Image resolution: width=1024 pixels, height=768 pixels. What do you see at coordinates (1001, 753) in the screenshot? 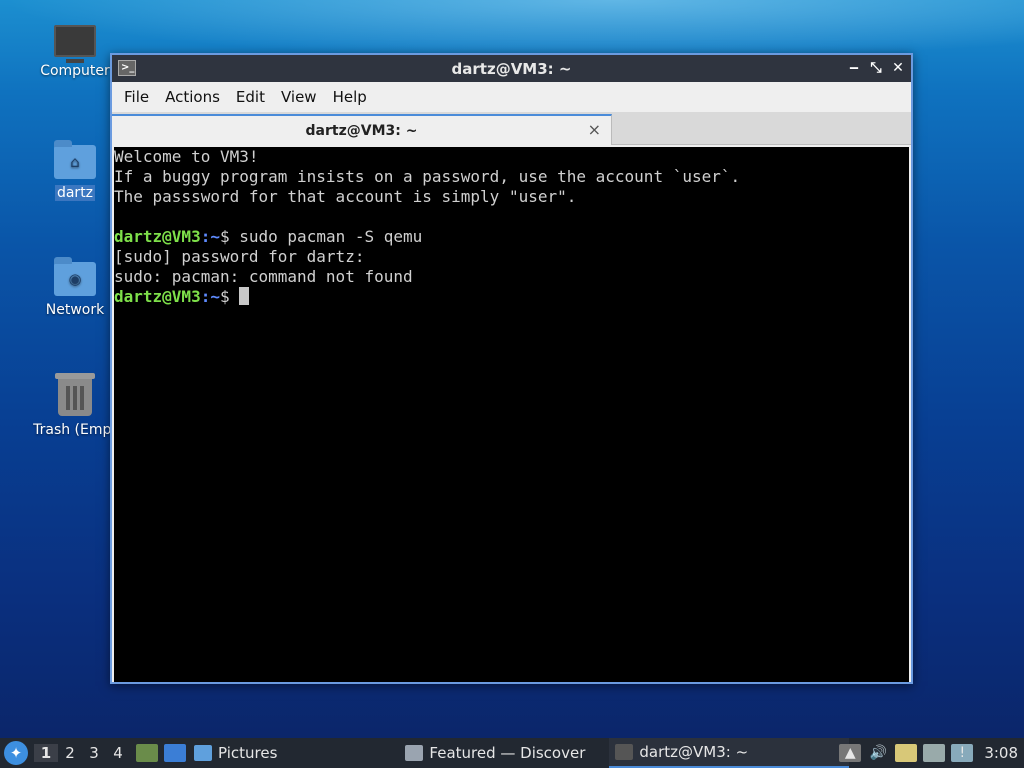
I see `clock: 3:08` at bounding box center [1001, 753].